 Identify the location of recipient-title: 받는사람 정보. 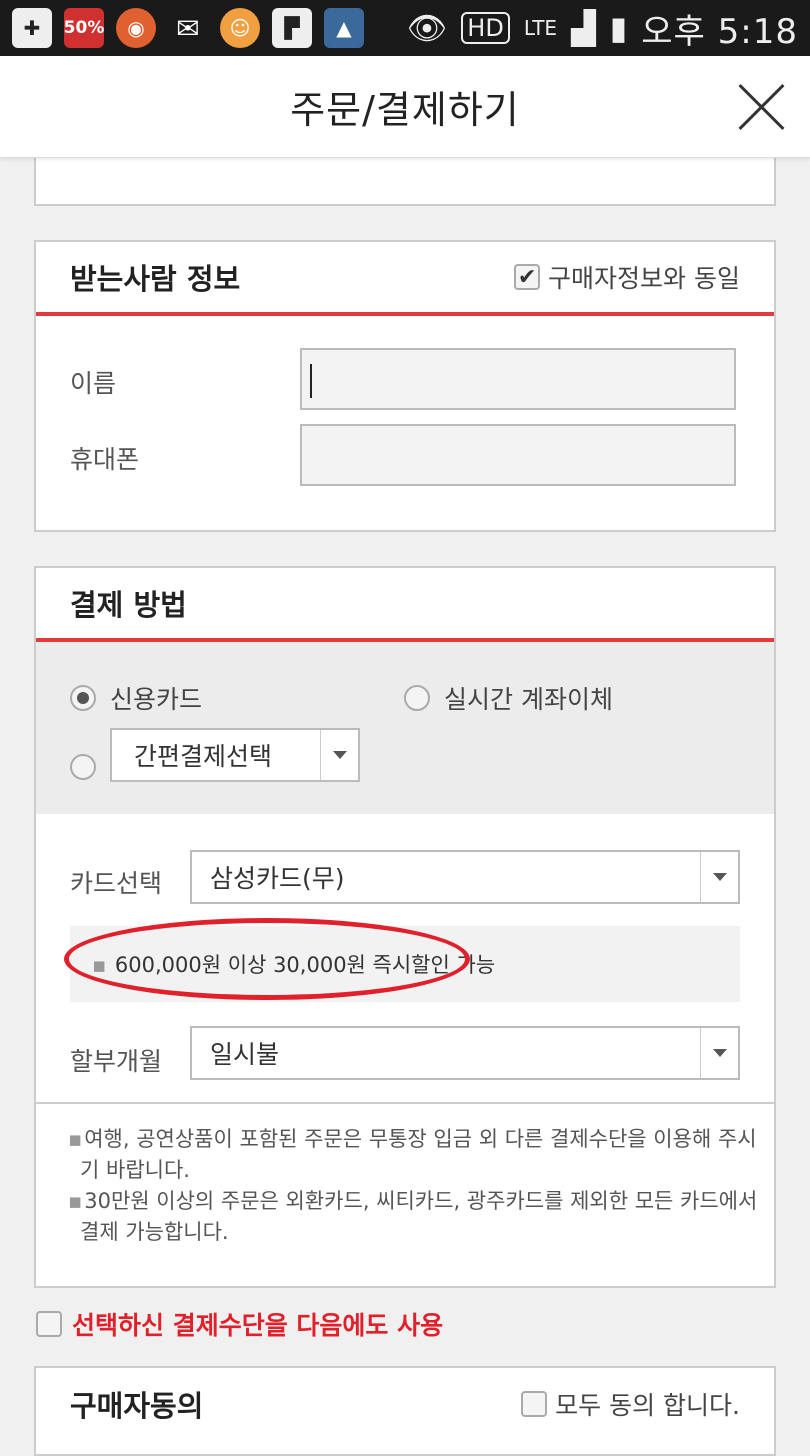
(155, 279).